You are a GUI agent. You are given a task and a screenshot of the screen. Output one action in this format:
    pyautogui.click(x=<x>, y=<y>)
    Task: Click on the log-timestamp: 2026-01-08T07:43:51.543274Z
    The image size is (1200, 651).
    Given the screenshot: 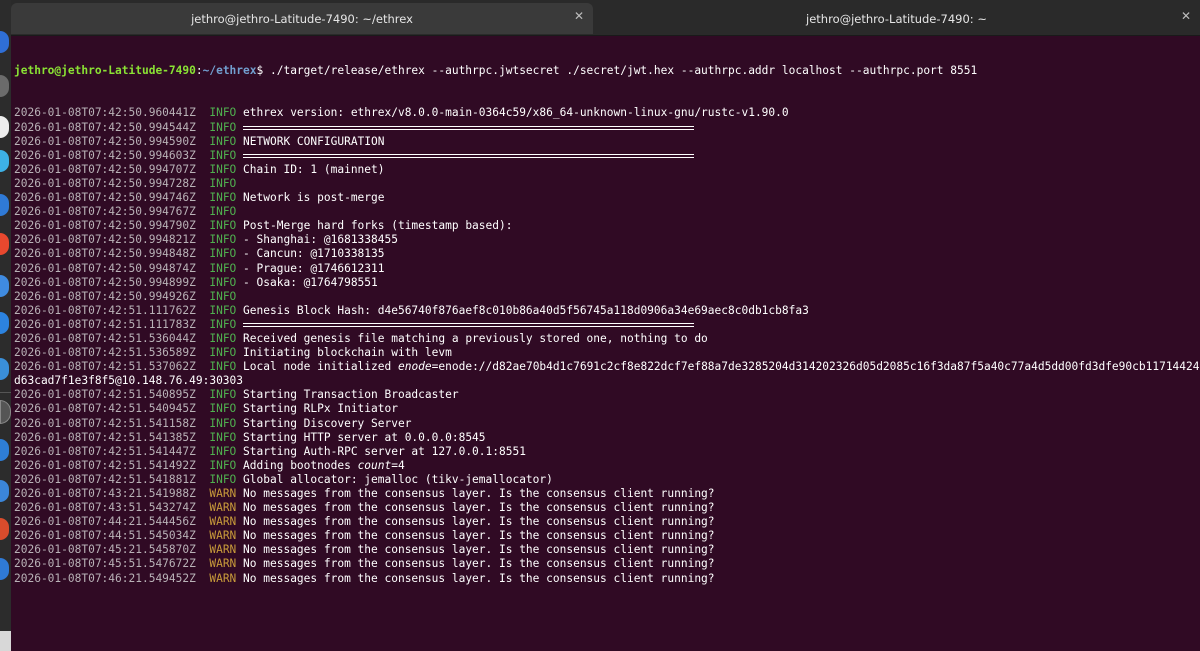 What is the action you would take?
    pyautogui.click(x=105, y=508)
    